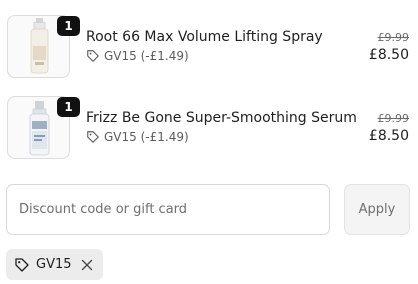 This screenshot has height=284, width=418. What do you see at coordinates (204, 37) in the screenshot?
I see `product-title: Root 66 Max Volume Lifting Spray` at bounding box center [204, 37].